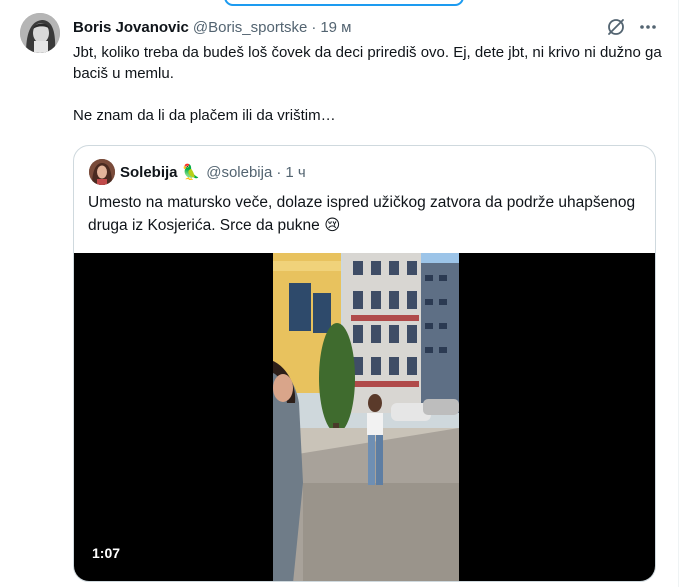 The image size is (679, 587). What do you see at coordinates (616, 27) in the screenshot?
I see `grok-icon` at bounding box center [616, 27].